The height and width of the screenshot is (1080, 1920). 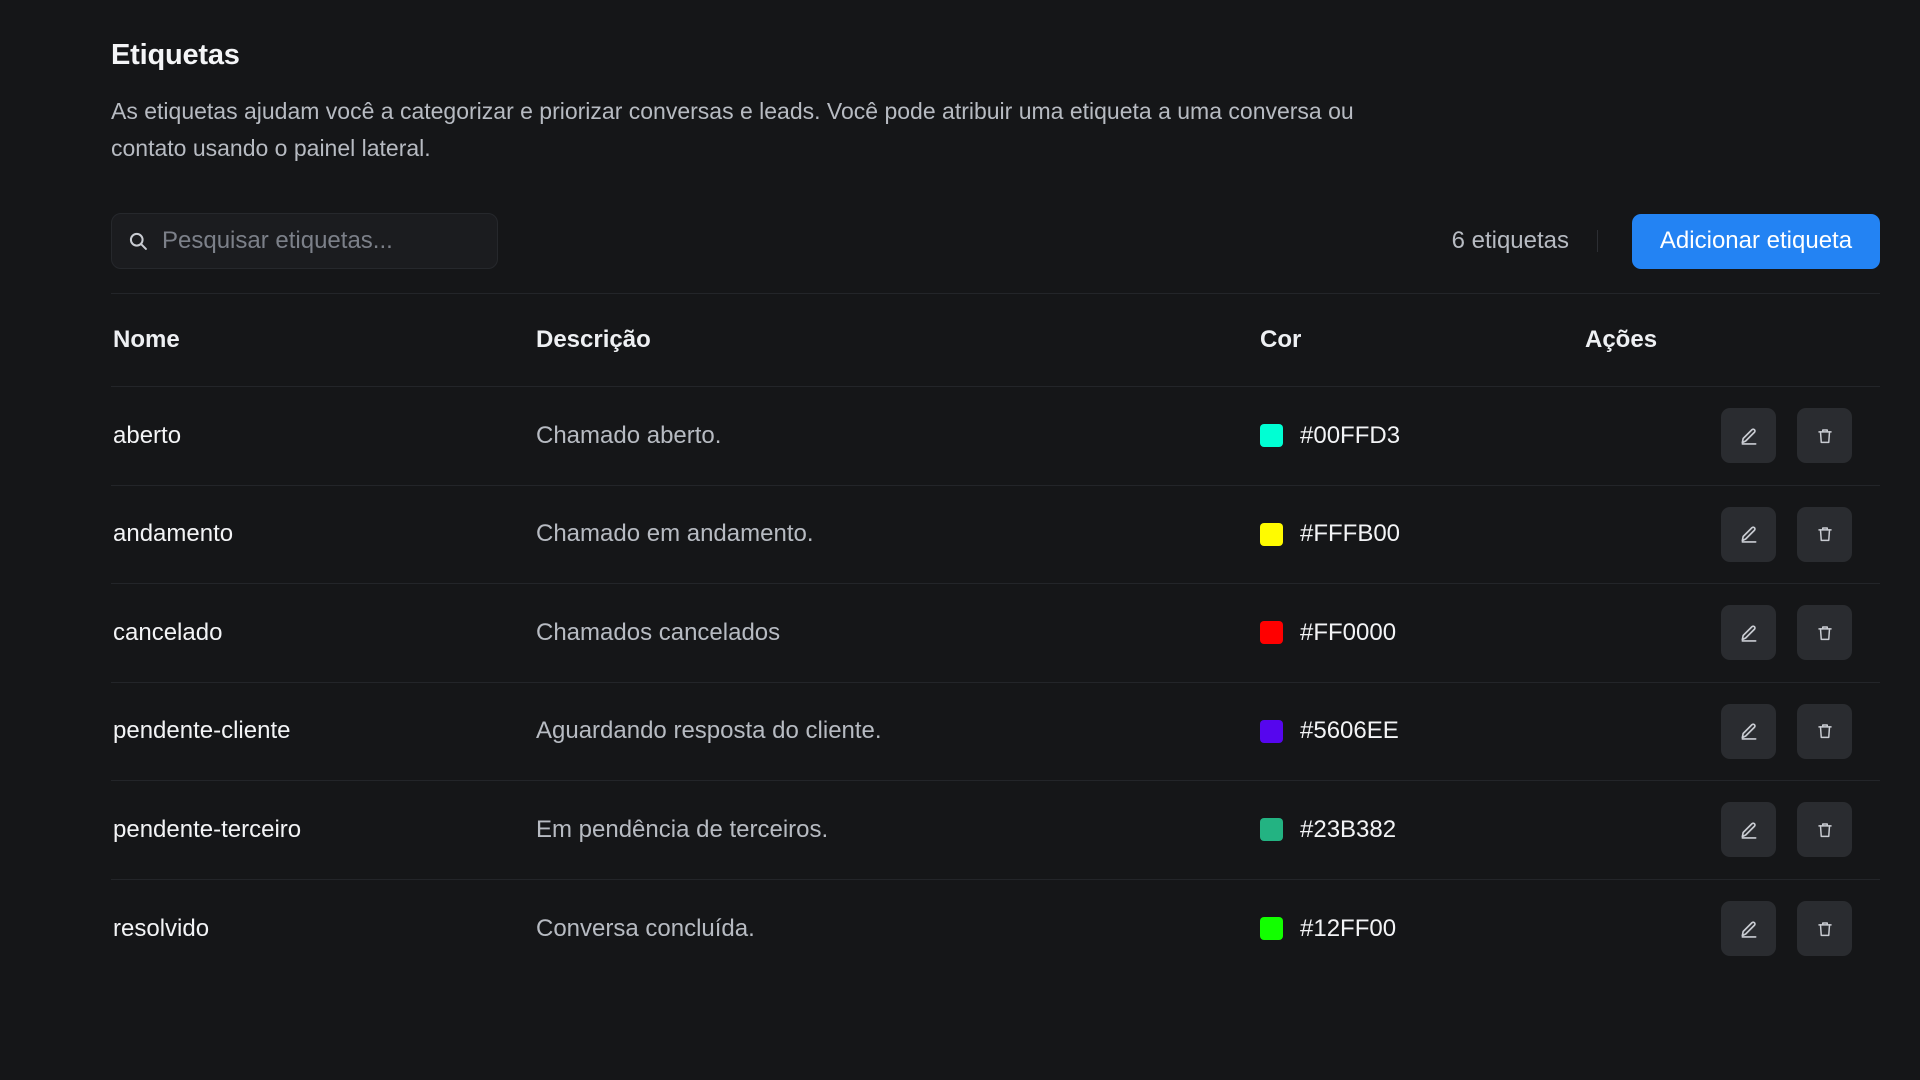 I want to click on color-hex: #00FFD3, so click(x=1350, y=435).